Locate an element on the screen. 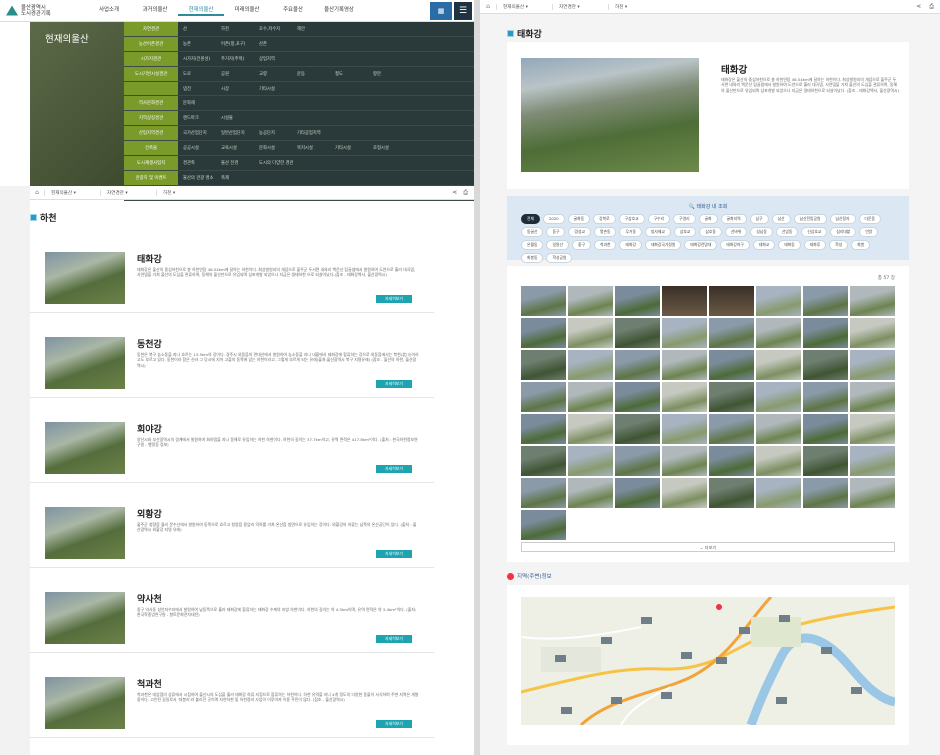 This screenshot has width=940, height=755. mega-item: 해안 is located at coordinates (316, 29).